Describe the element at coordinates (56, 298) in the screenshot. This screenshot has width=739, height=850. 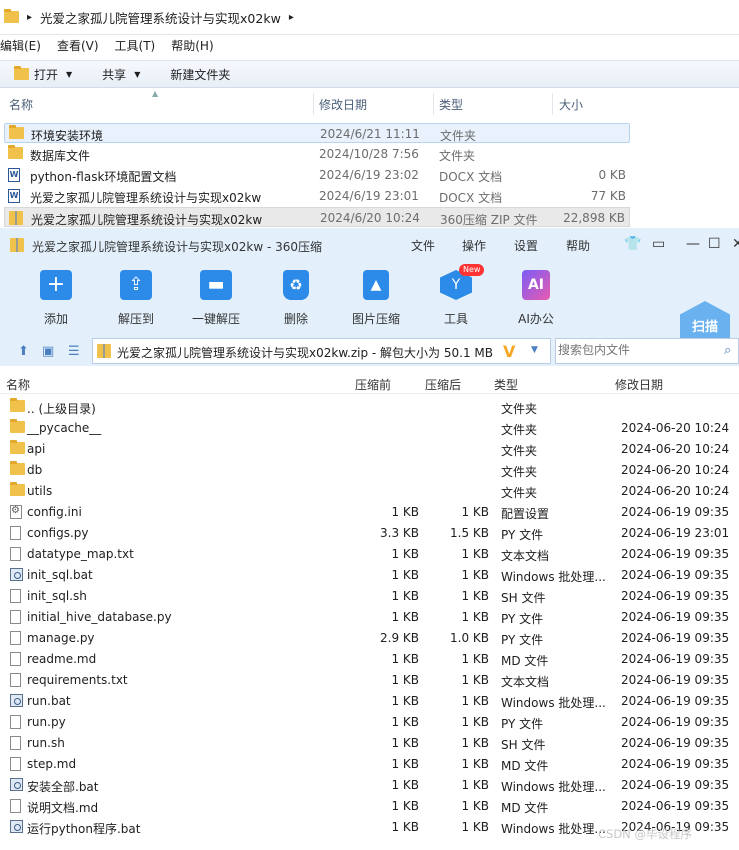
I see `add-button: + 添加` at that location.